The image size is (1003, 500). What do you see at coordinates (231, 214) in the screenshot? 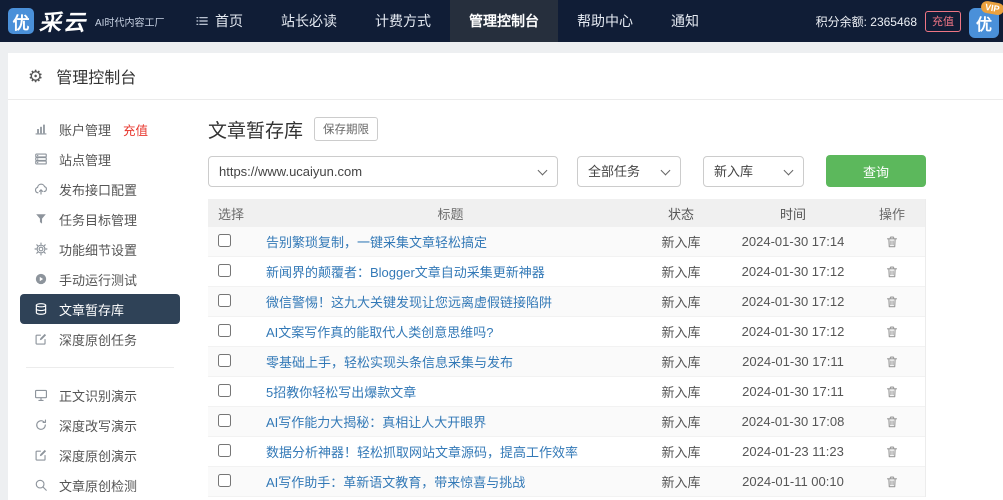
I see `table-header-cell: 选择` at bounding box center [231, 214].